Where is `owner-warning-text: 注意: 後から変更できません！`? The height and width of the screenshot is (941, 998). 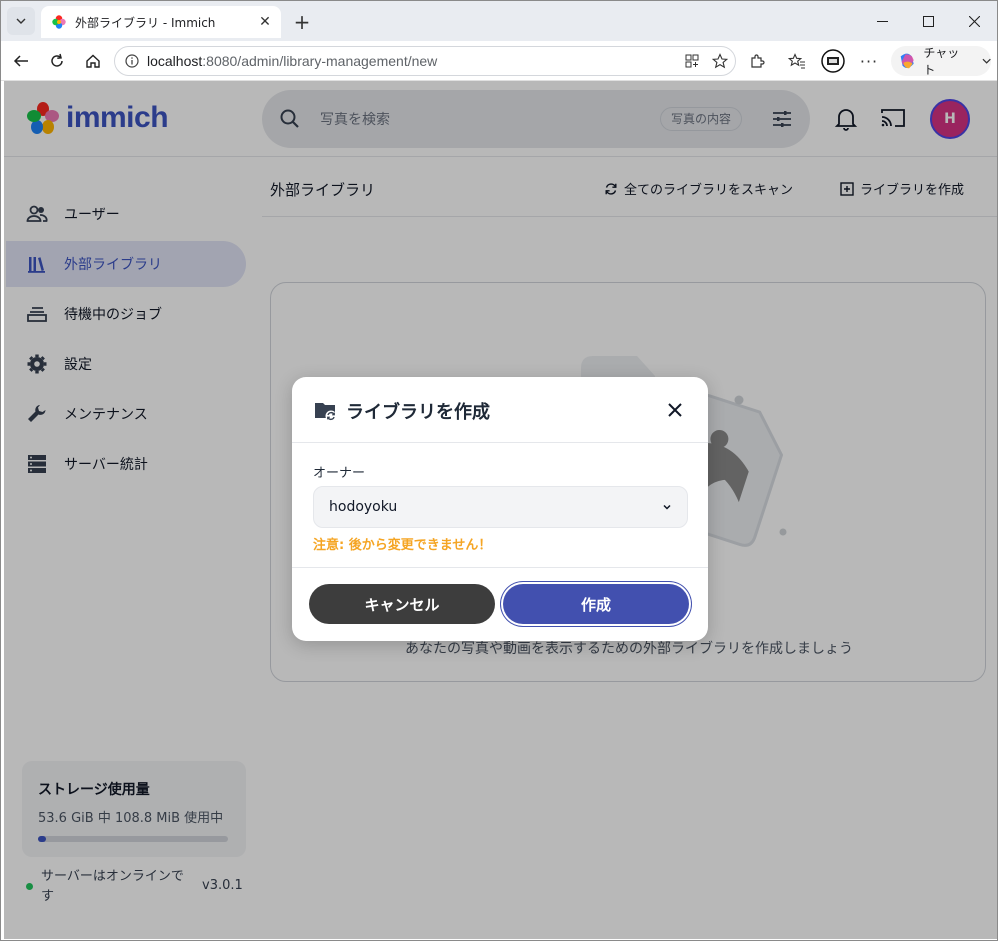 owner-warning-text: 注意: 後から変更できません！ is located at coordinates (402, 545).